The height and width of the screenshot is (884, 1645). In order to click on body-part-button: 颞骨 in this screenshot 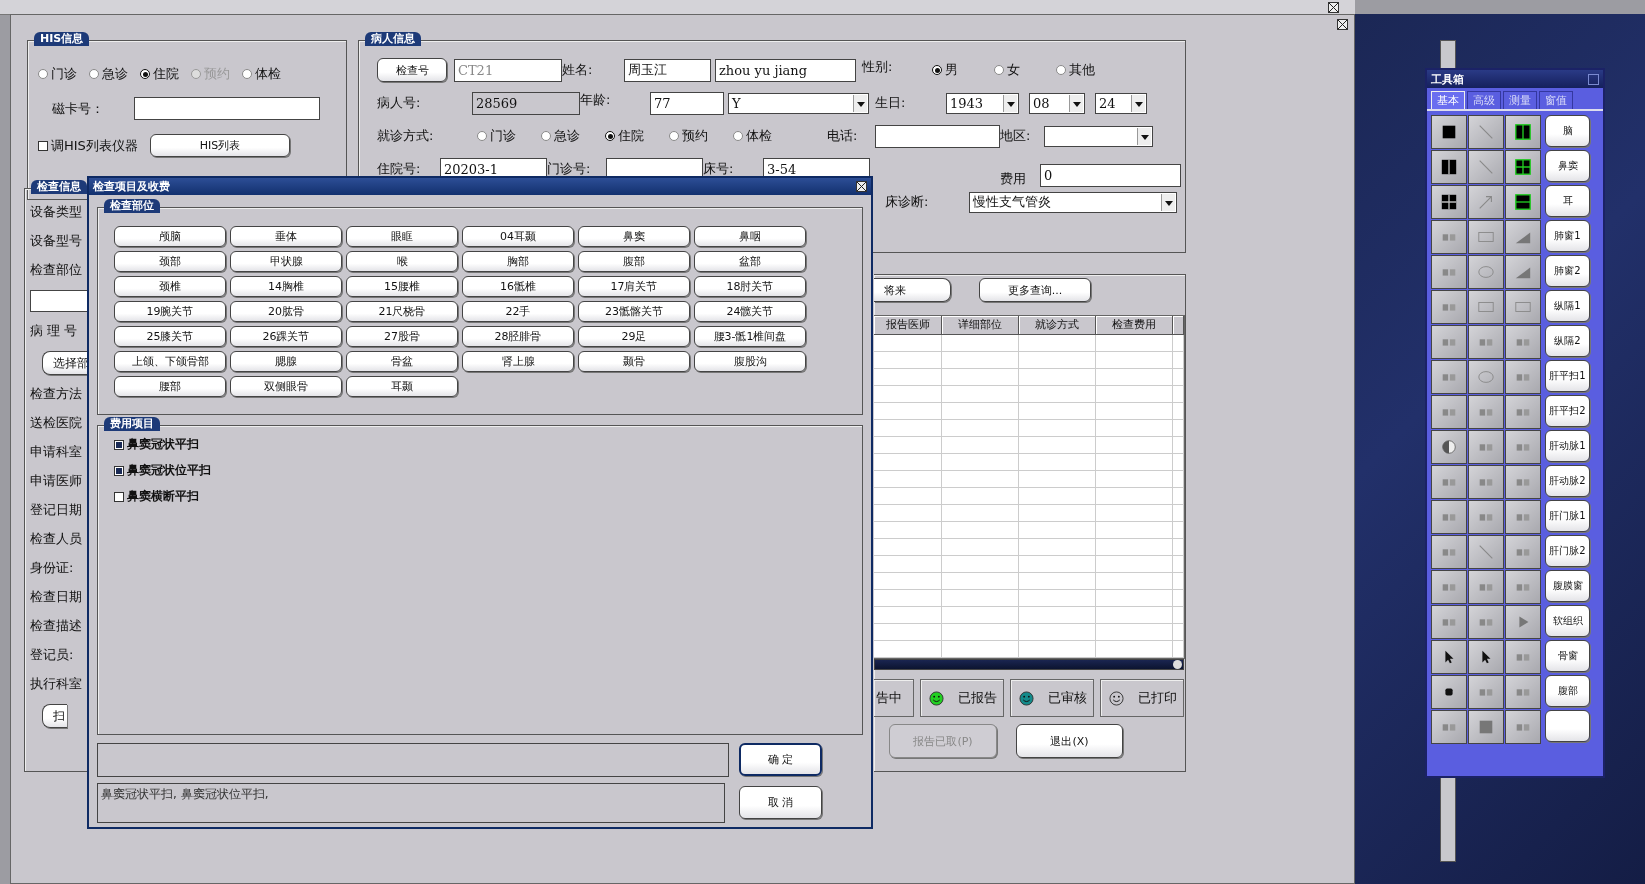, I will do `click(634, 361)`.